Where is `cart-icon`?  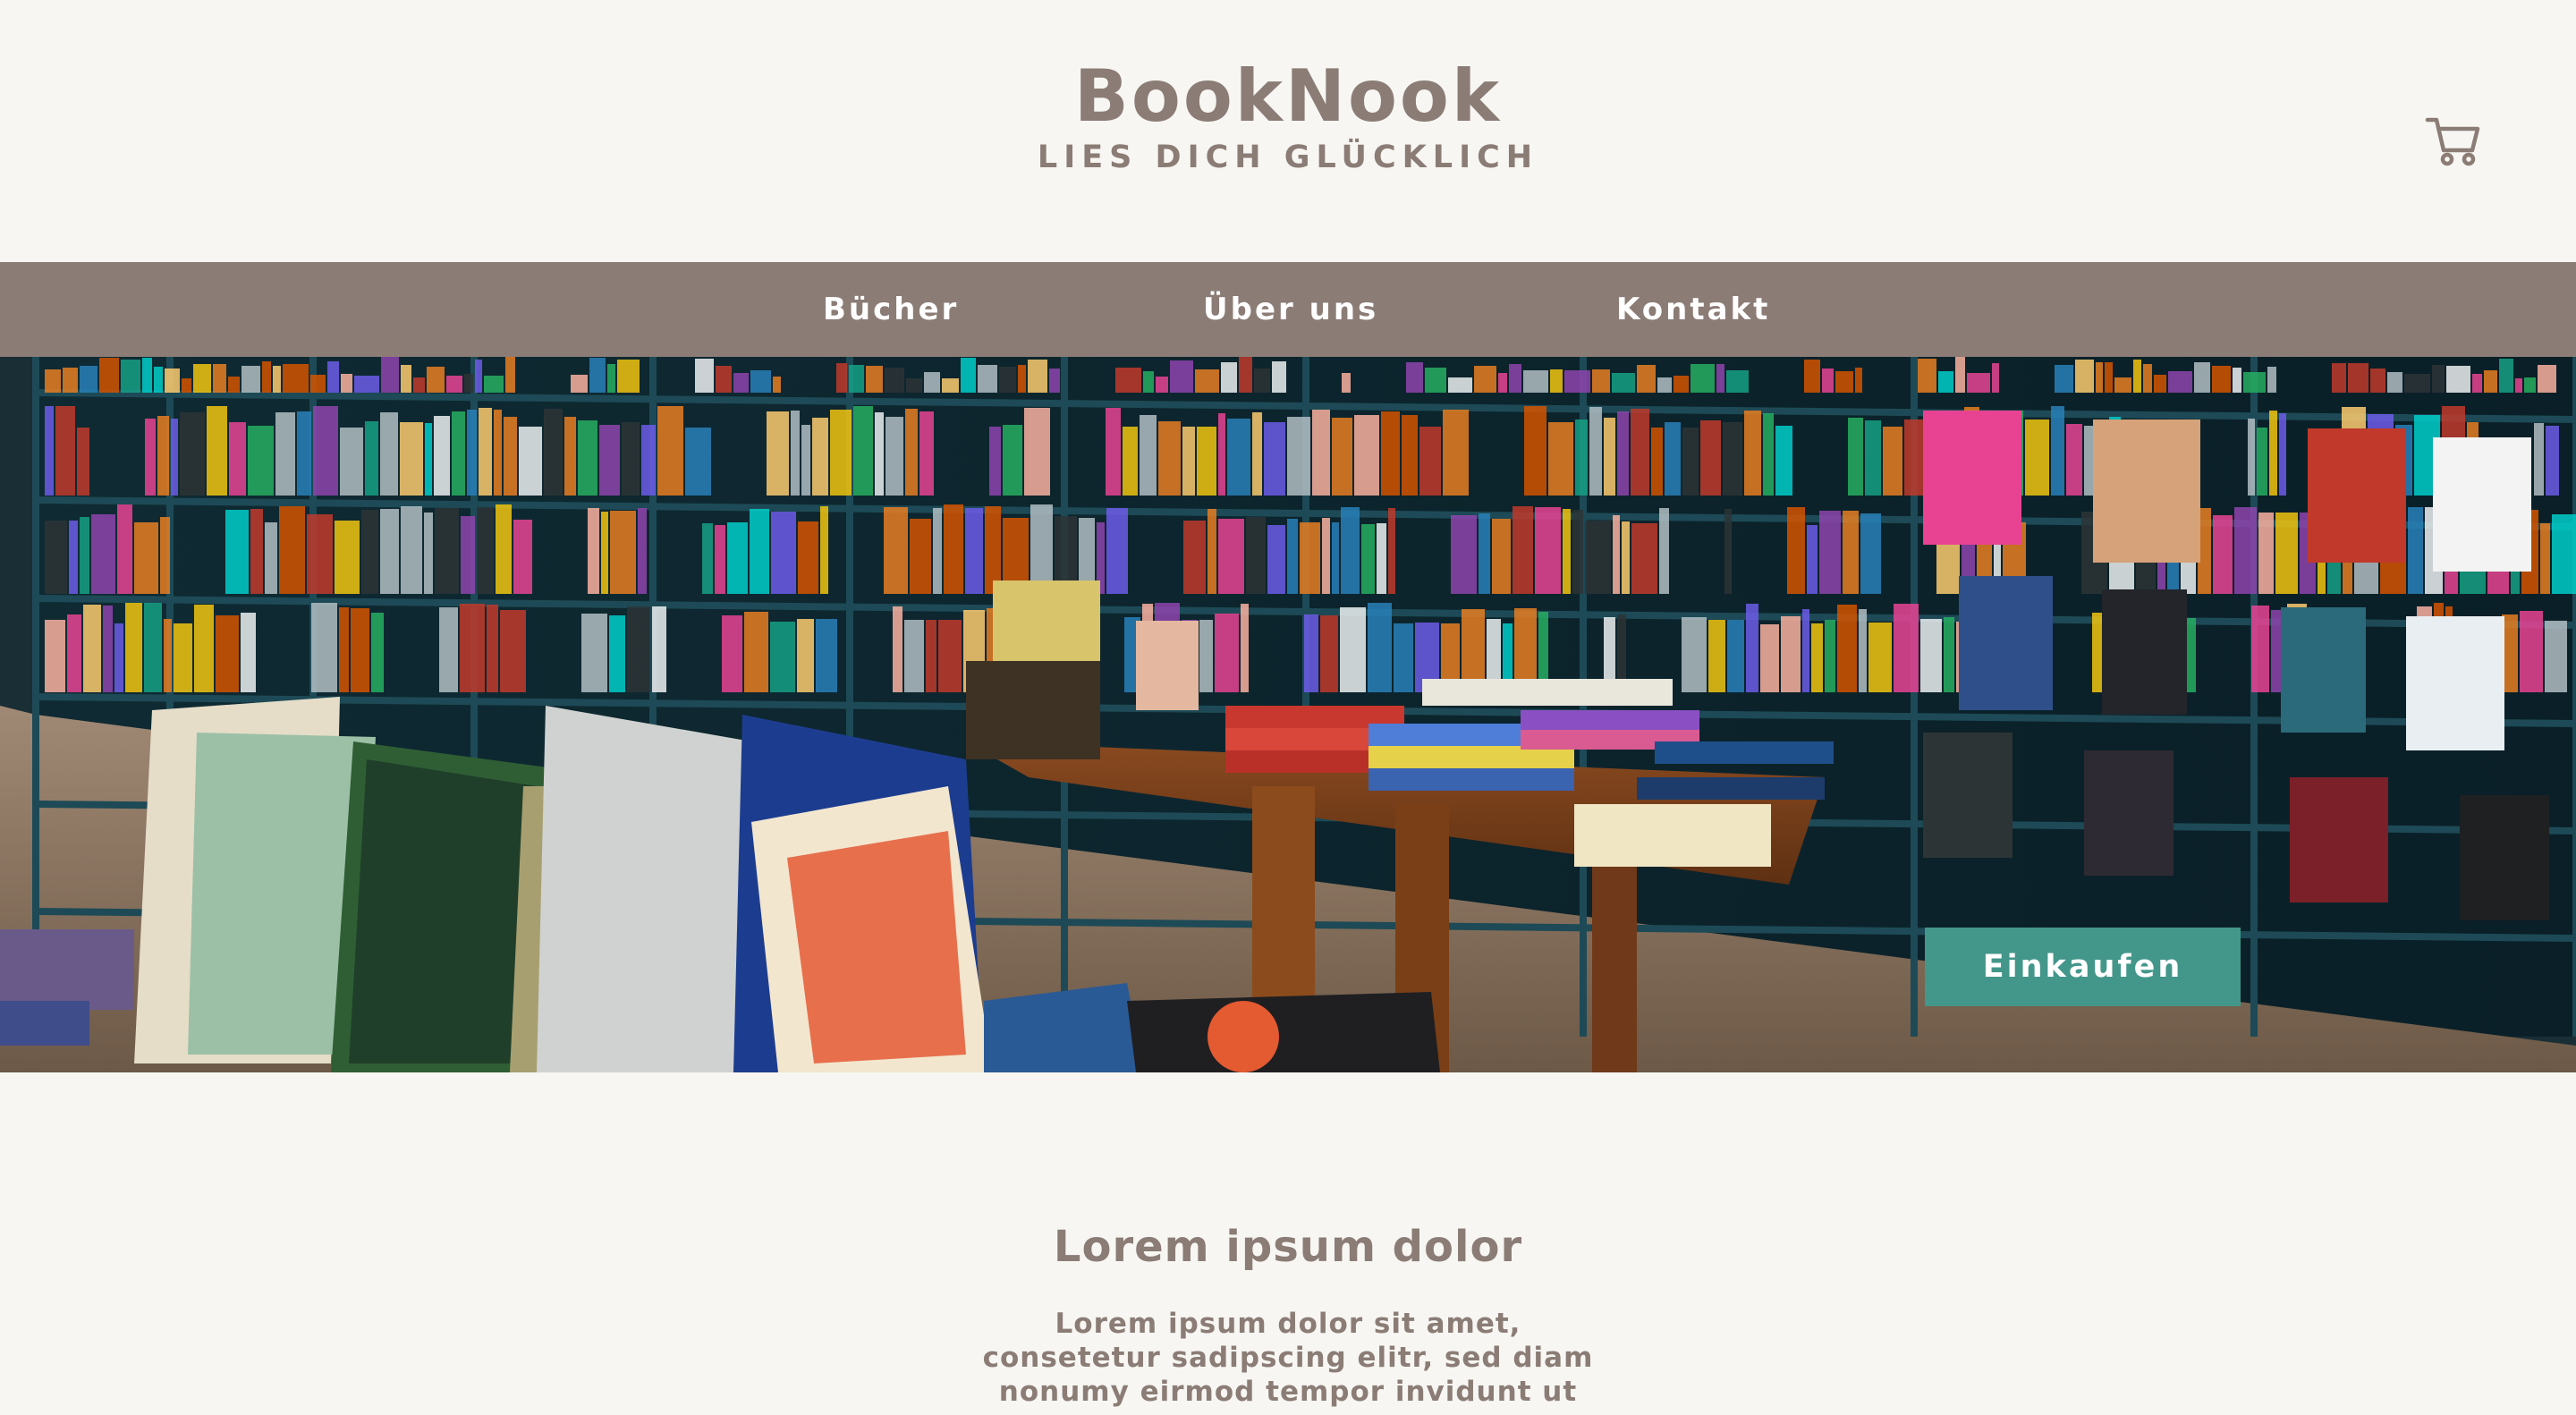
cart-icon is located at coordinates (2453, 141).